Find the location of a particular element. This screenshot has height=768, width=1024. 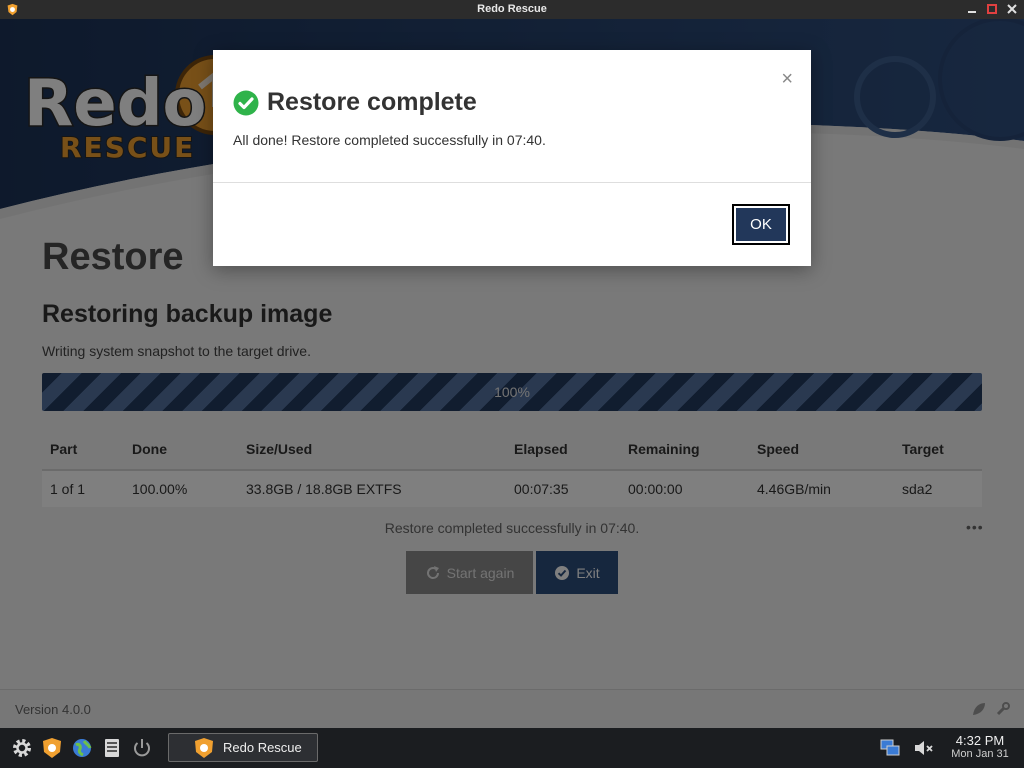

close-window-button is located at coordinates (1012, 9).